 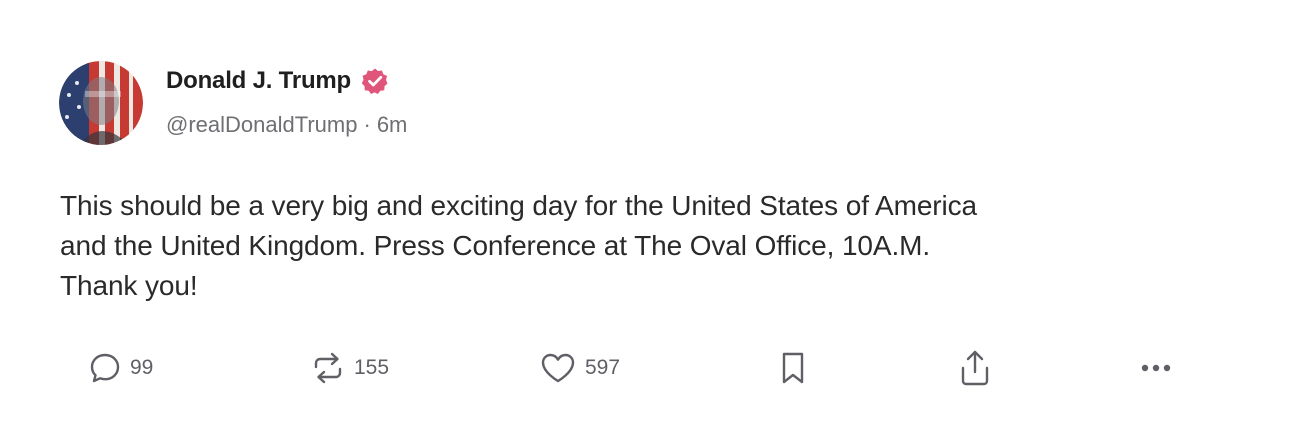 I want to click on like-count: 597, so click(x=603, y=367).